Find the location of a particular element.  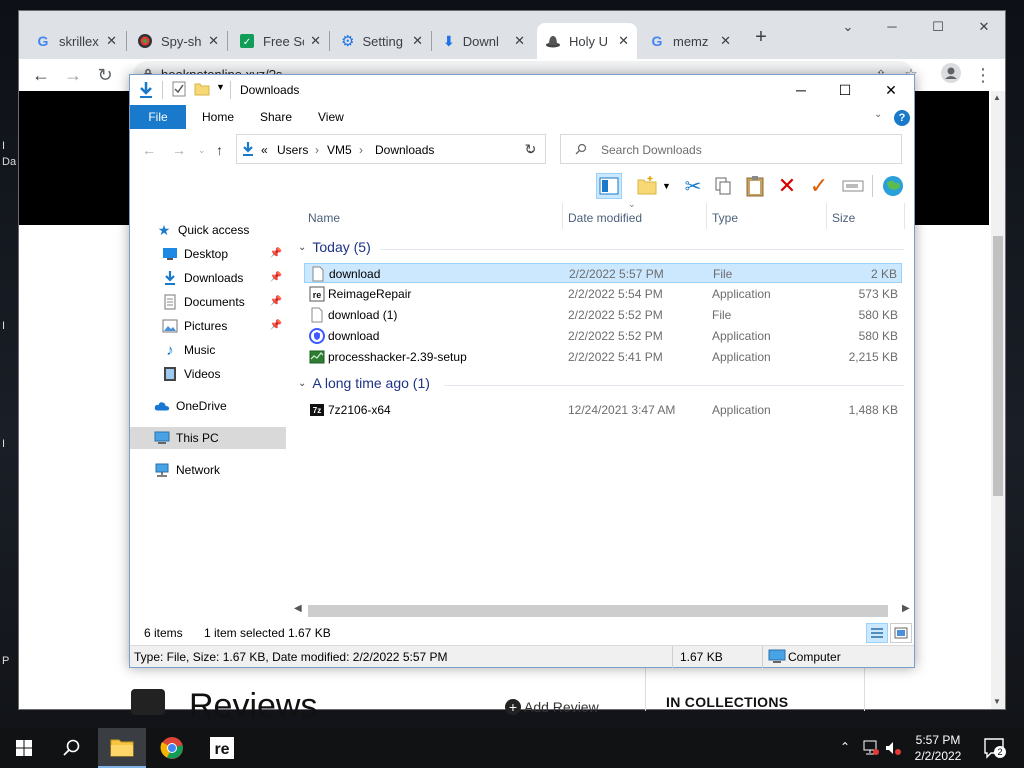

new-item-dropdown-icon: ▼ is located at coordinates (666, 186).